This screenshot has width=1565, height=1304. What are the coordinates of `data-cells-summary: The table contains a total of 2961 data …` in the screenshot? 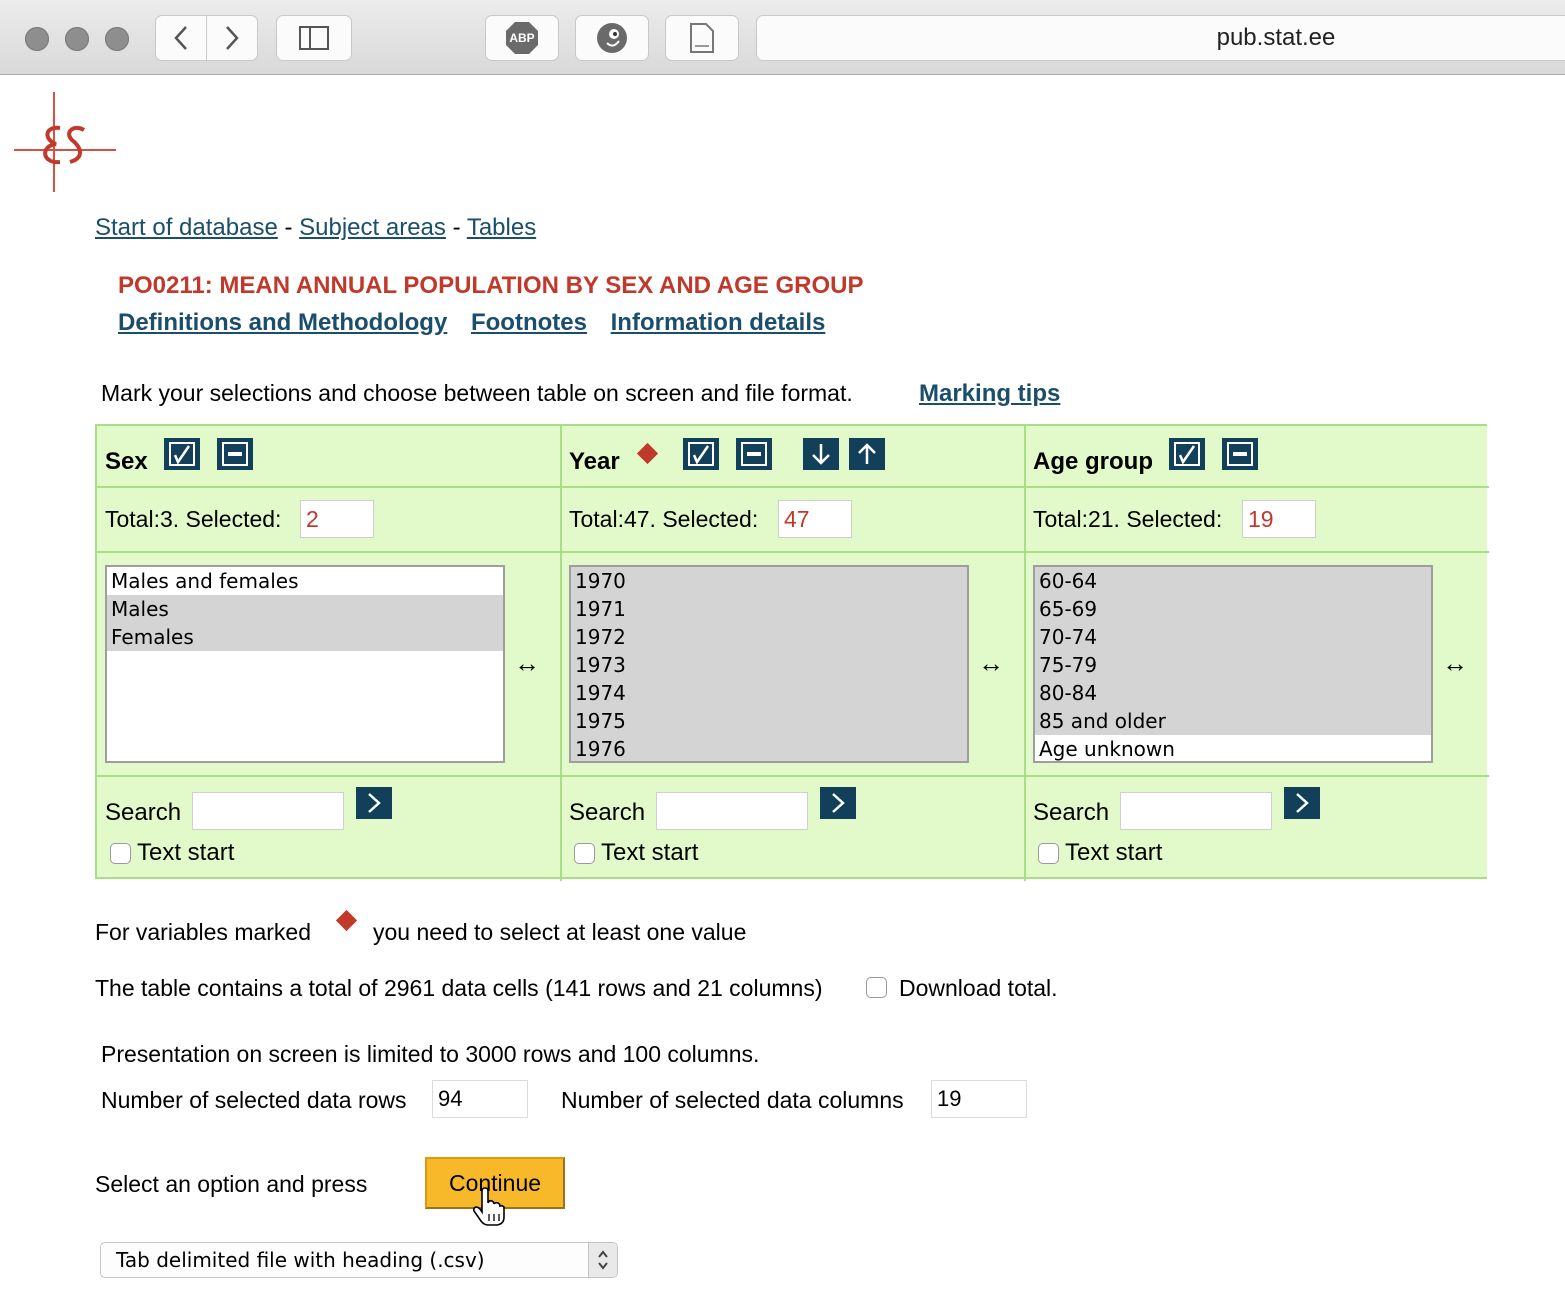 It's located at (459, 988).